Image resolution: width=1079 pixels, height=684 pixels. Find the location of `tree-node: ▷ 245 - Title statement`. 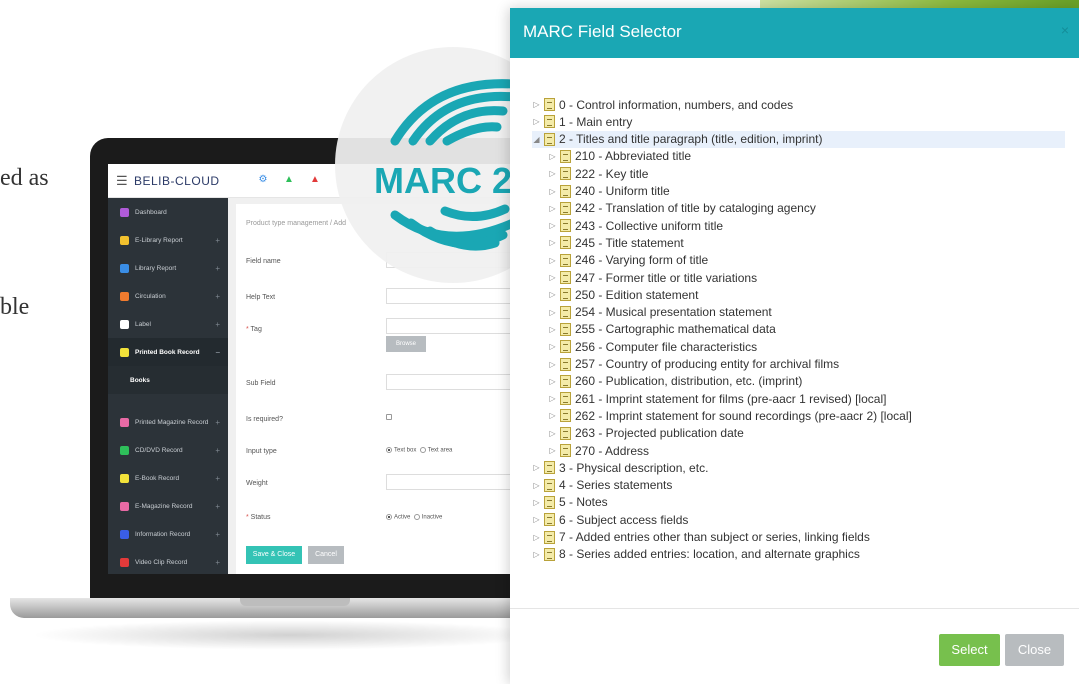

tree-node: ▷ 245 - Title statement is located at coordinates (615, 242).